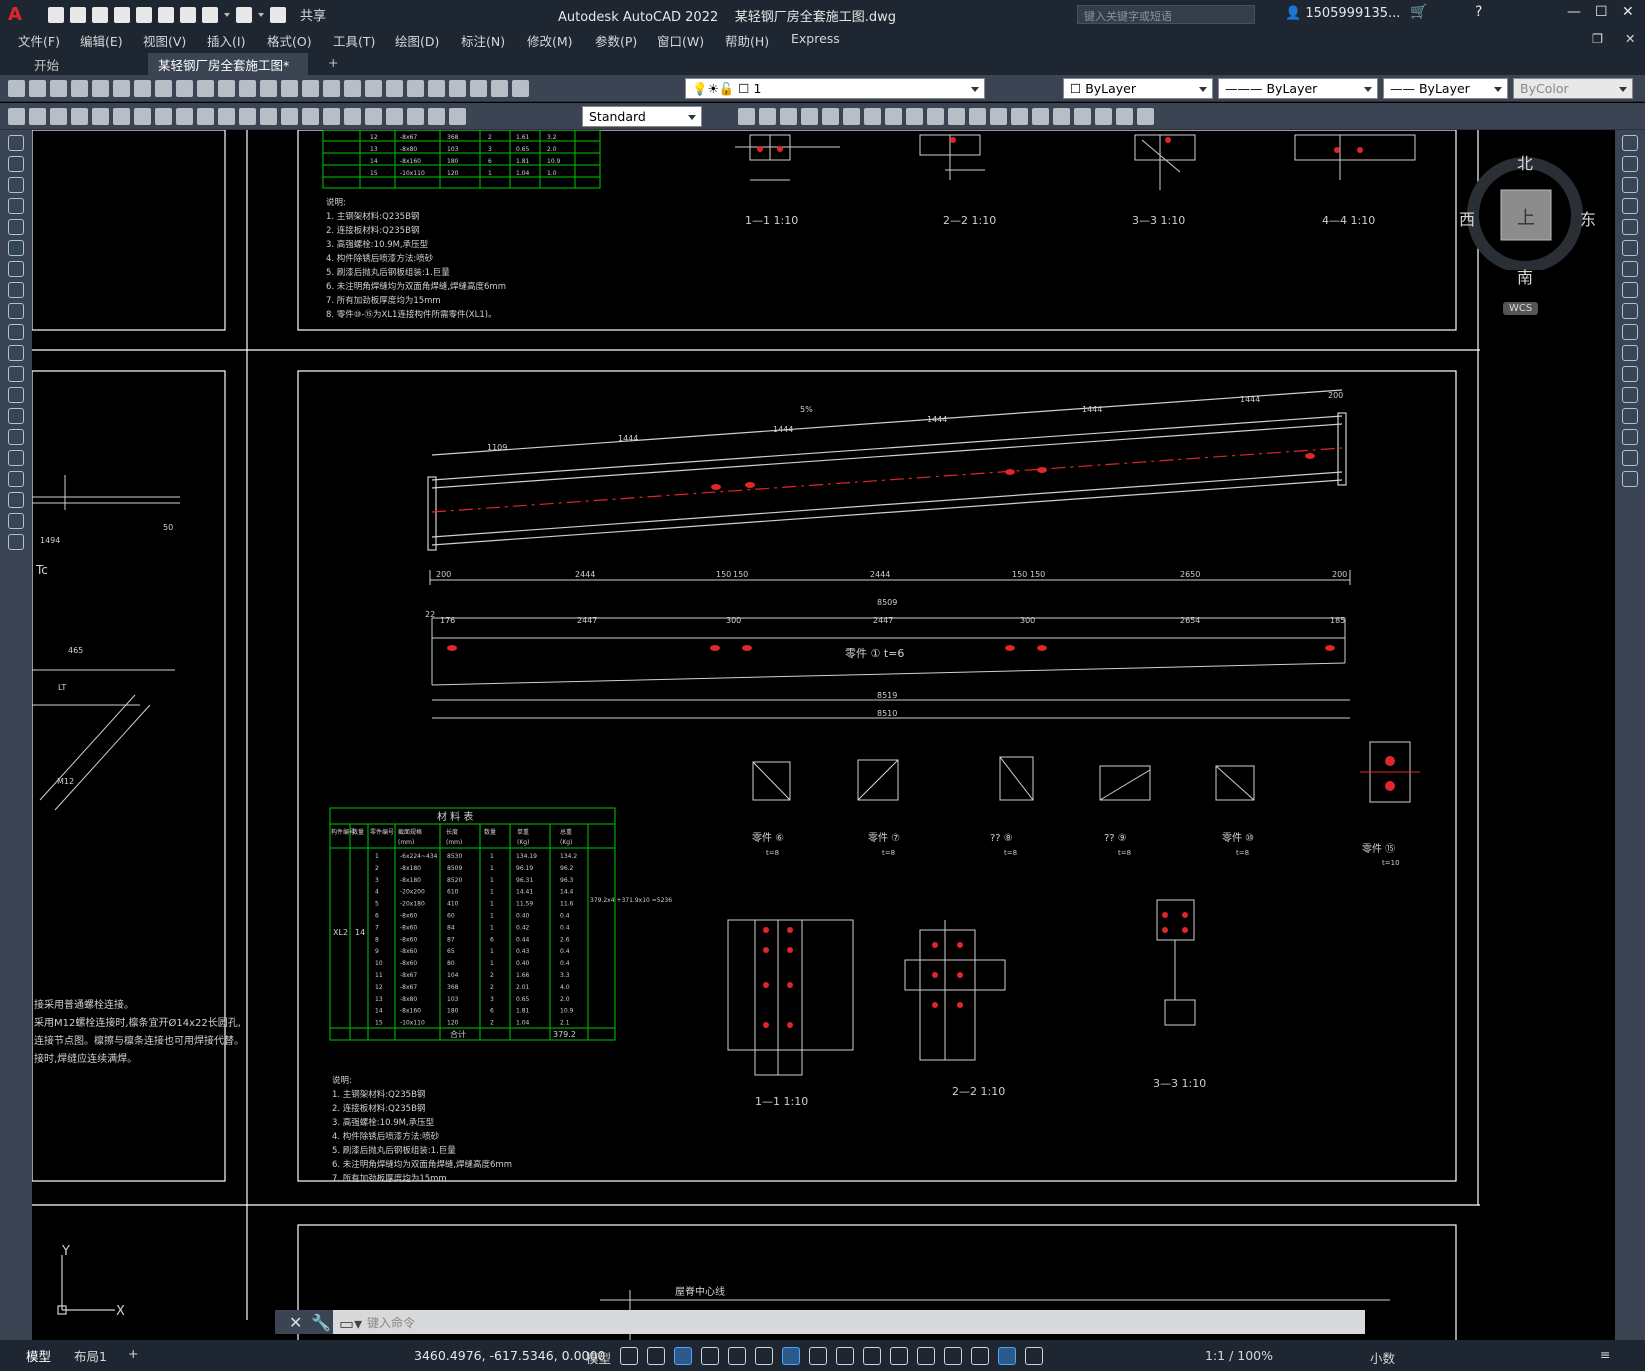 The image size is (1645, 1371). What do you see at coordinates (394, 116) in the screenshot?
I see `jogged-linear-icon` at bounding box center [394, 116].